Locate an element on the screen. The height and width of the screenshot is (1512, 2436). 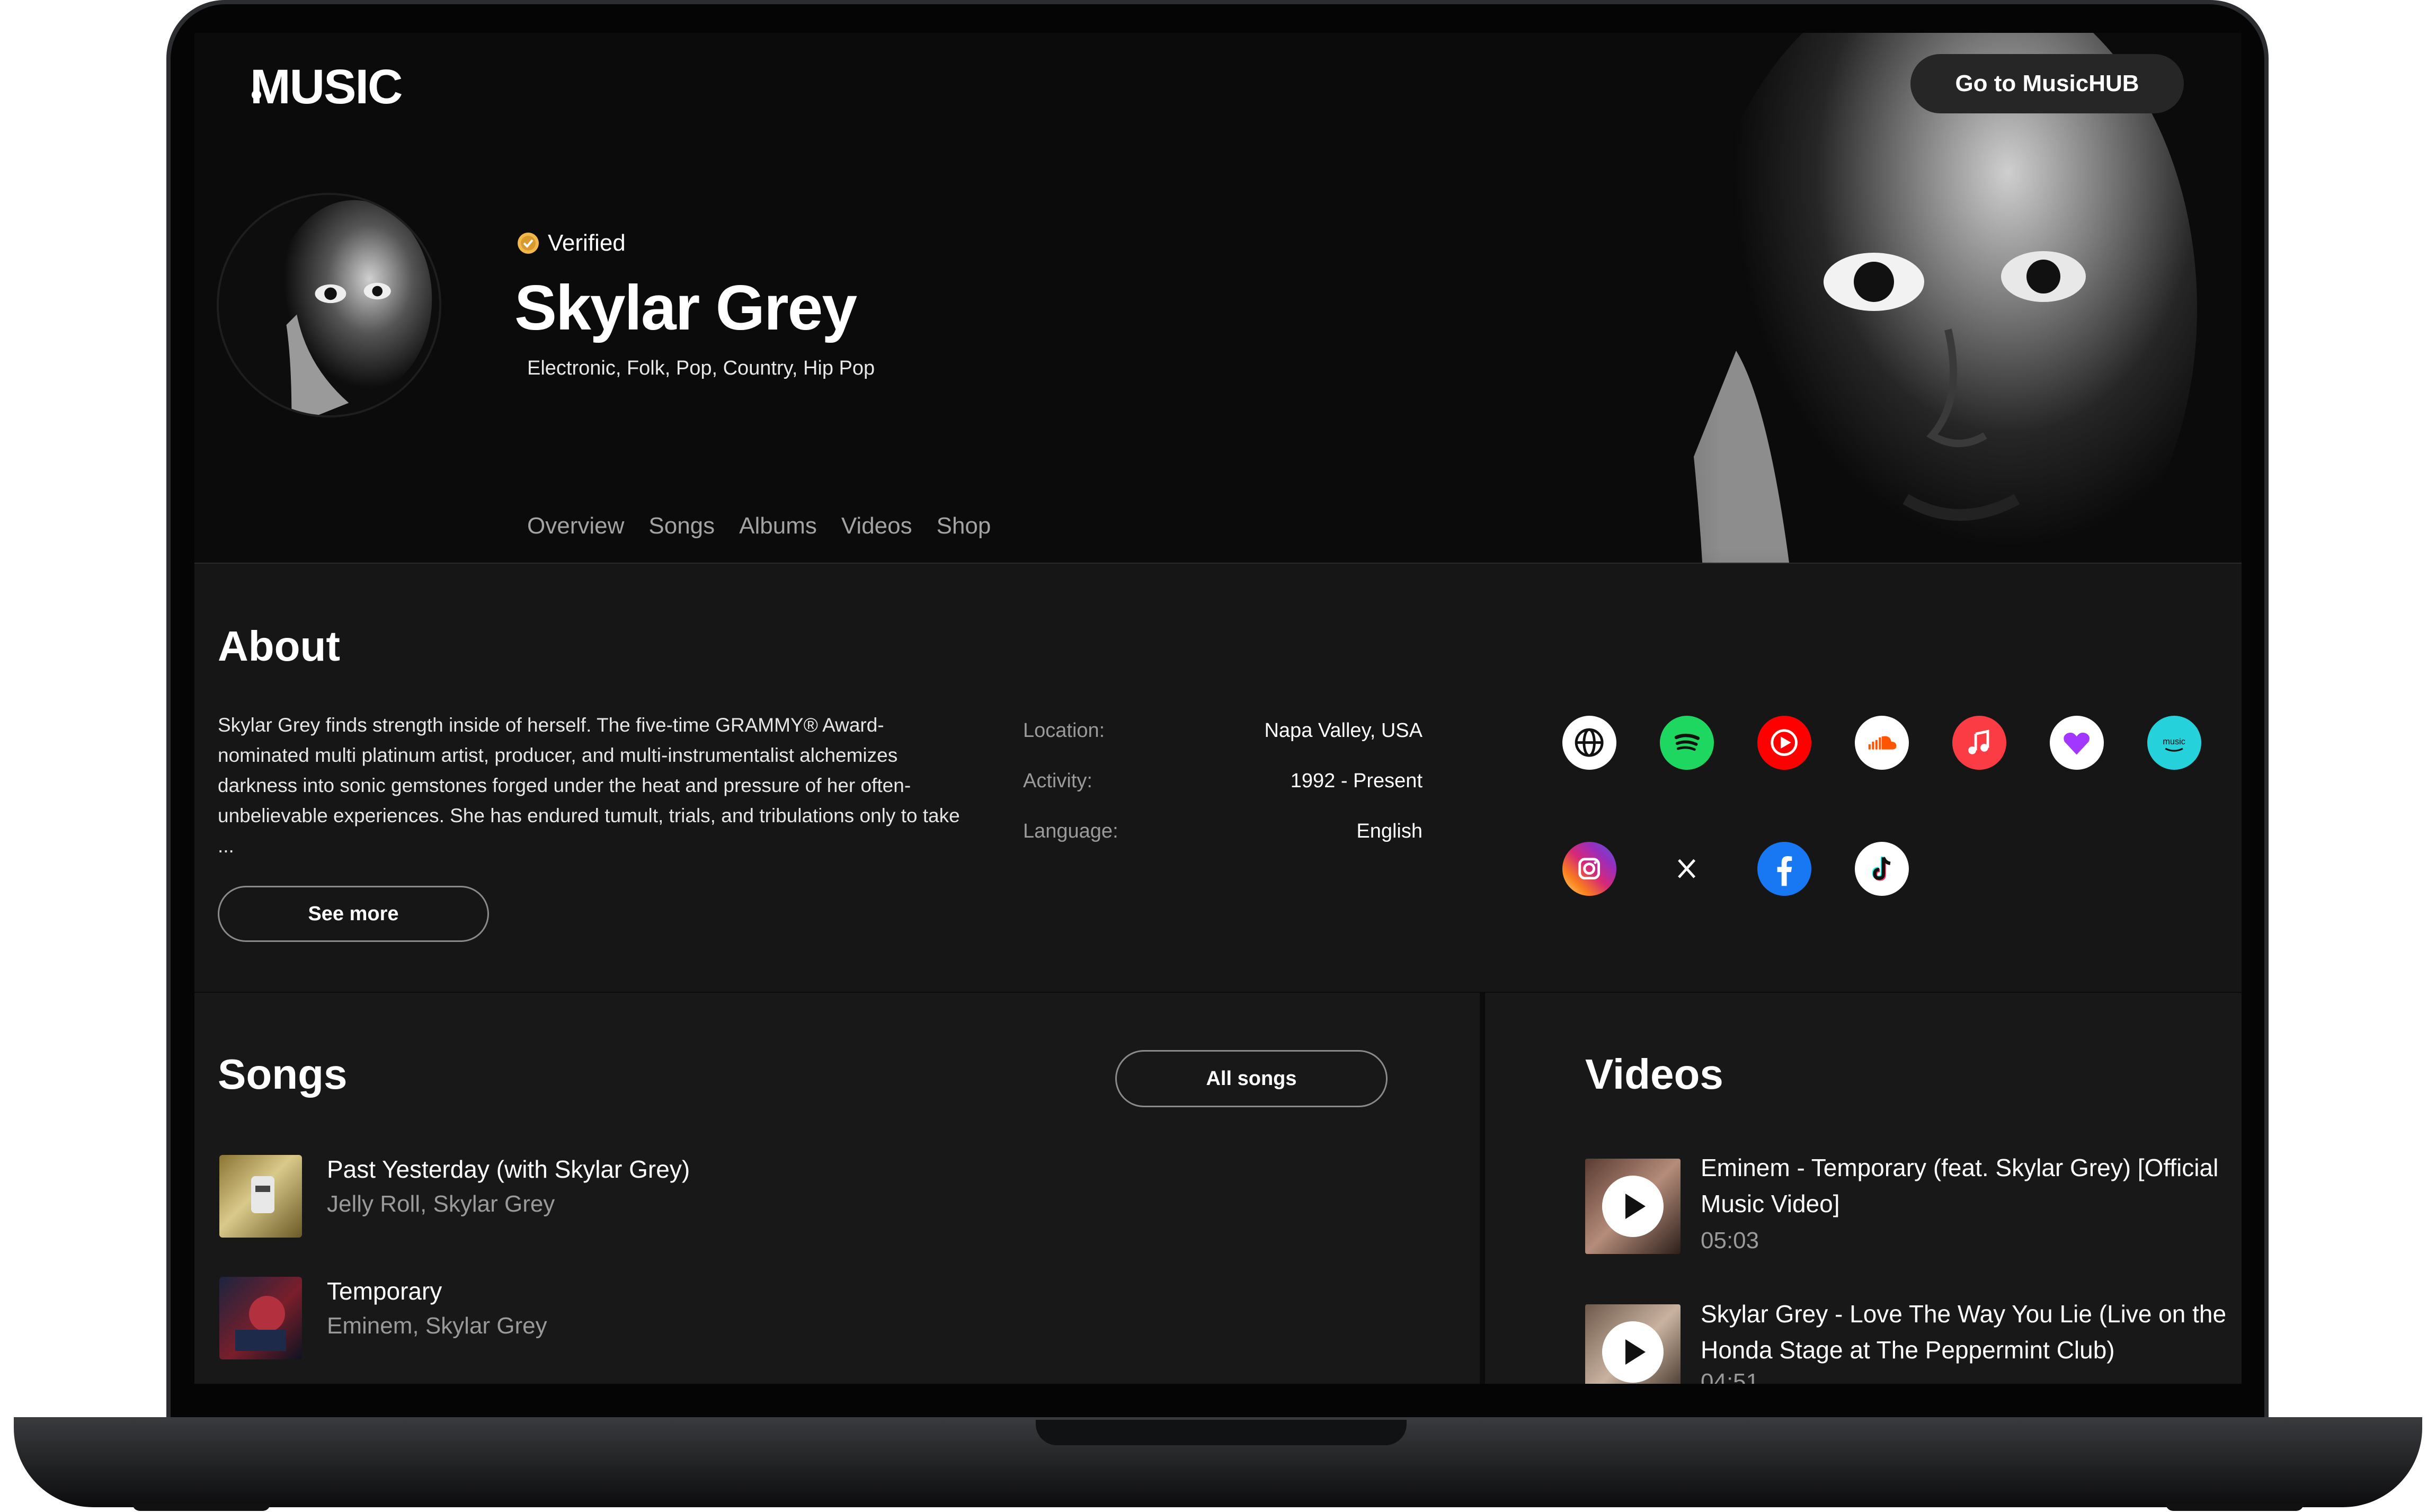
spotify-icon is located at coordinates (1687, 743).